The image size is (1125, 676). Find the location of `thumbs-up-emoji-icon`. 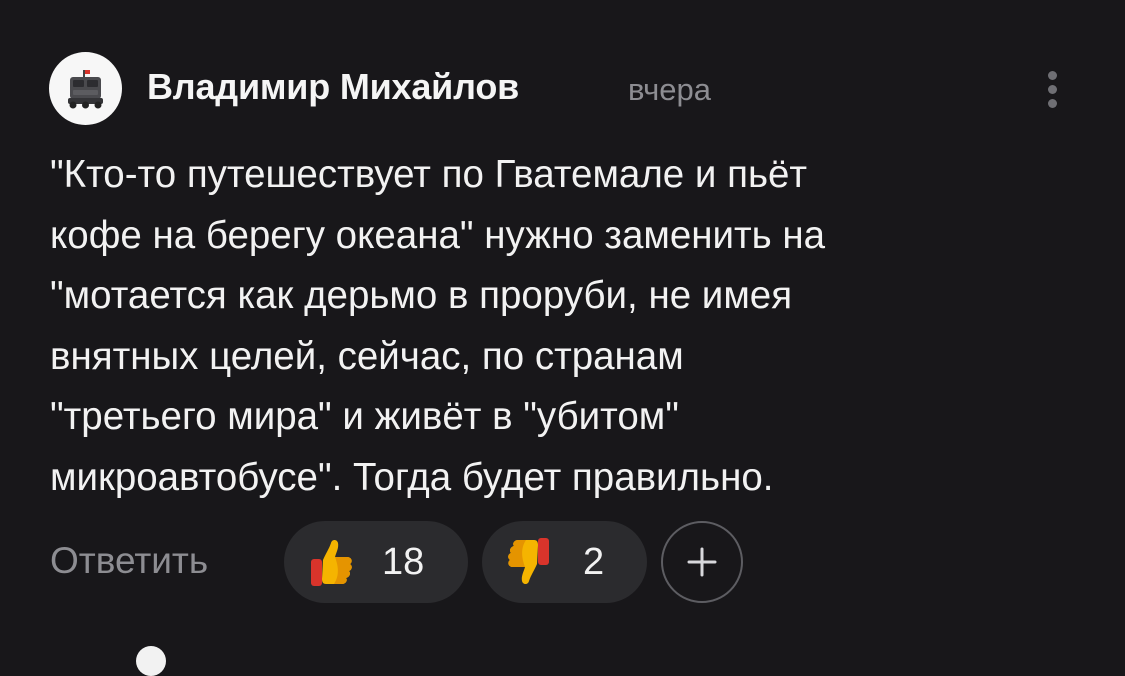

thumbs-up-emoji-icon is located at coordinates (331, 563).